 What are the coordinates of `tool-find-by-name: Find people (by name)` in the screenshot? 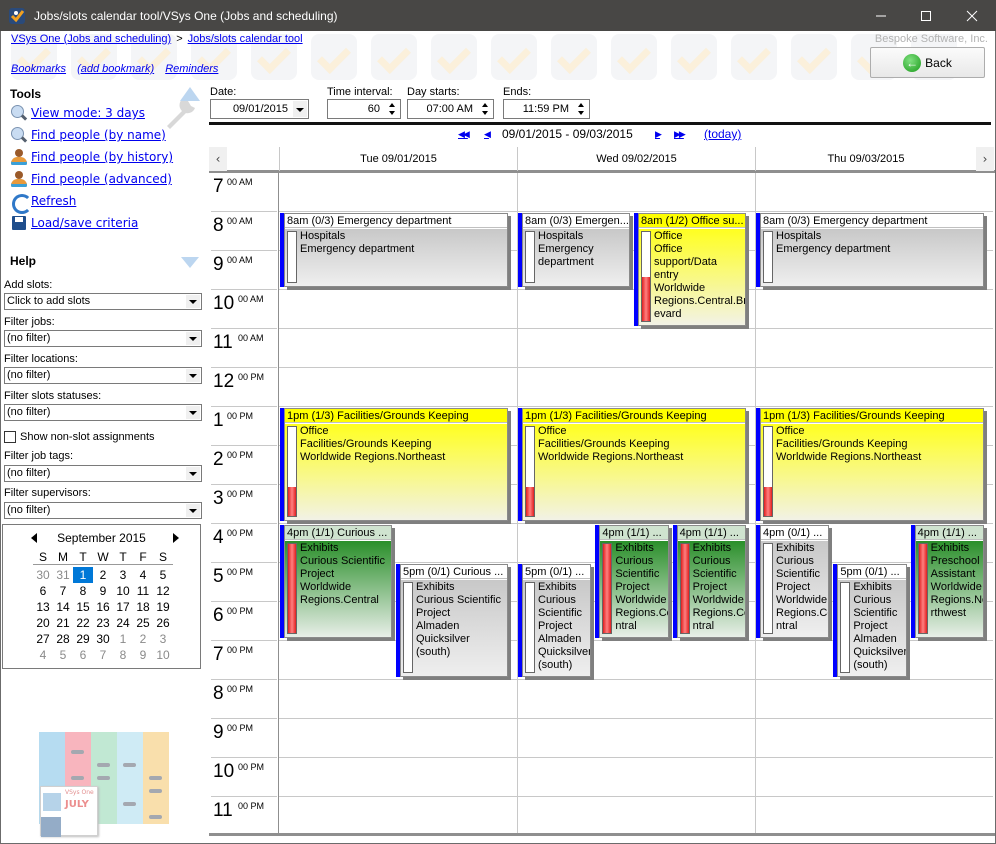 It's located at (88, 135).